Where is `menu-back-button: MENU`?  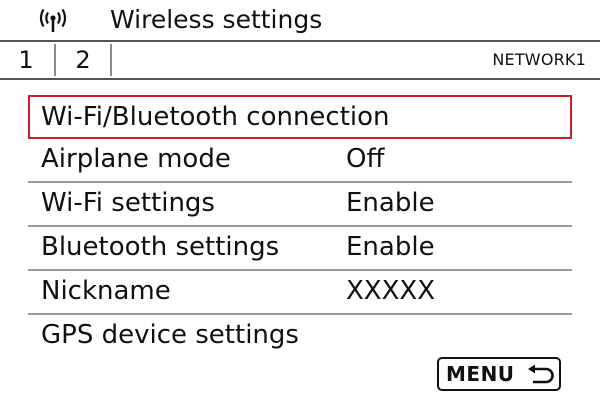 menu-back-button: MENU is located at coordinates (499, 374).